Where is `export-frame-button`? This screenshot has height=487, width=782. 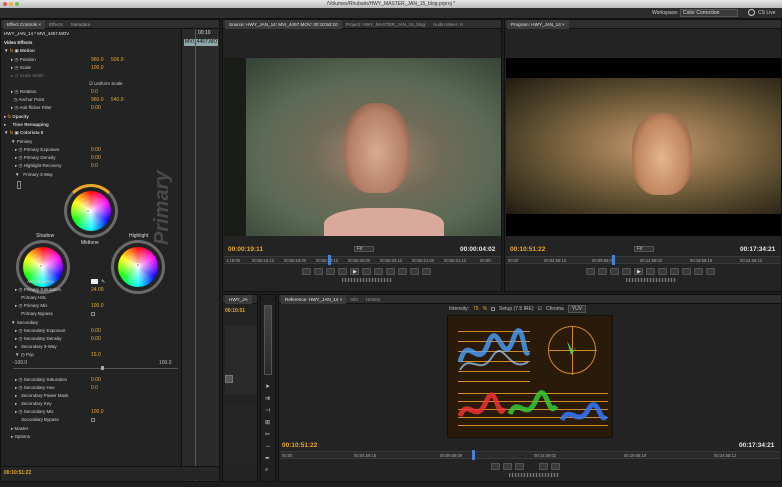 export-frame-button is located at coordinates (710, 271).